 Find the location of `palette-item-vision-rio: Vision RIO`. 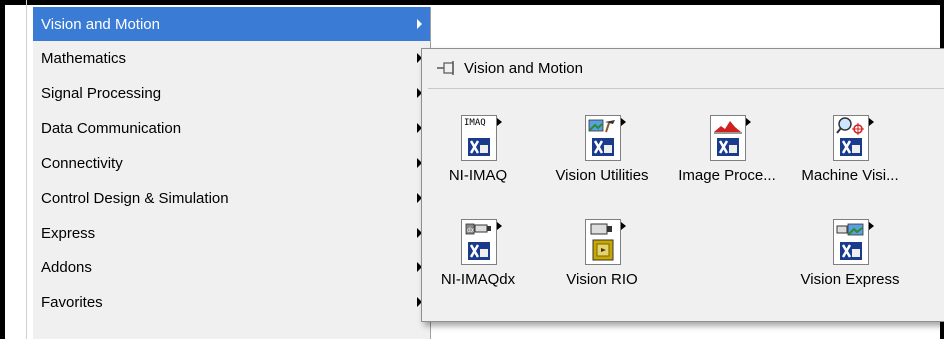

palette-item-vision-rio: Vision RIO is located at coordinates (602, 260).